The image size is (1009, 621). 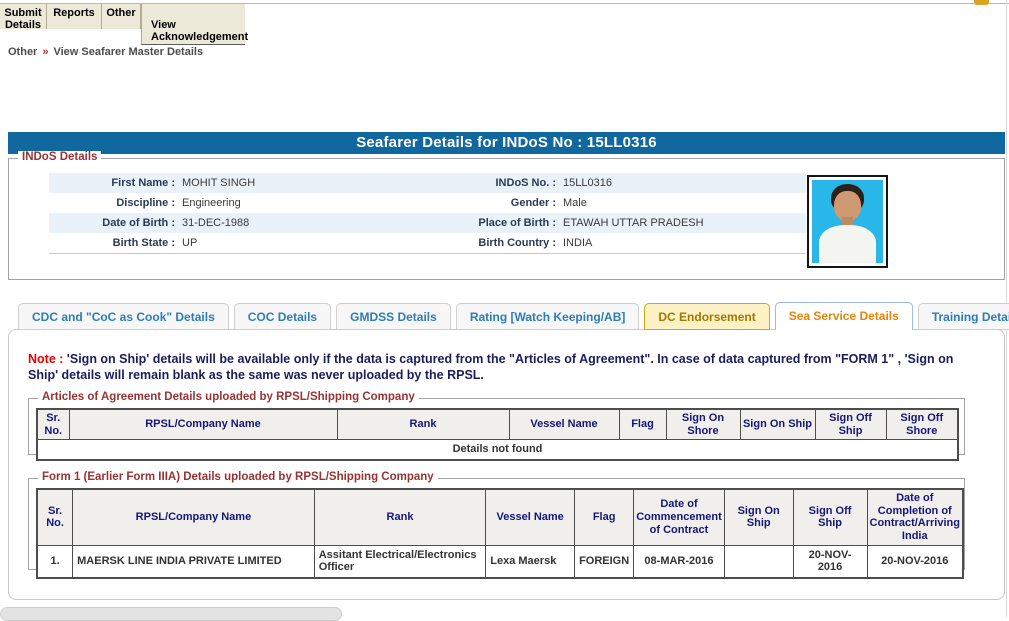 I want to click on cell-completion-date: 20-NOV-2016, so click(x=915, y=561).